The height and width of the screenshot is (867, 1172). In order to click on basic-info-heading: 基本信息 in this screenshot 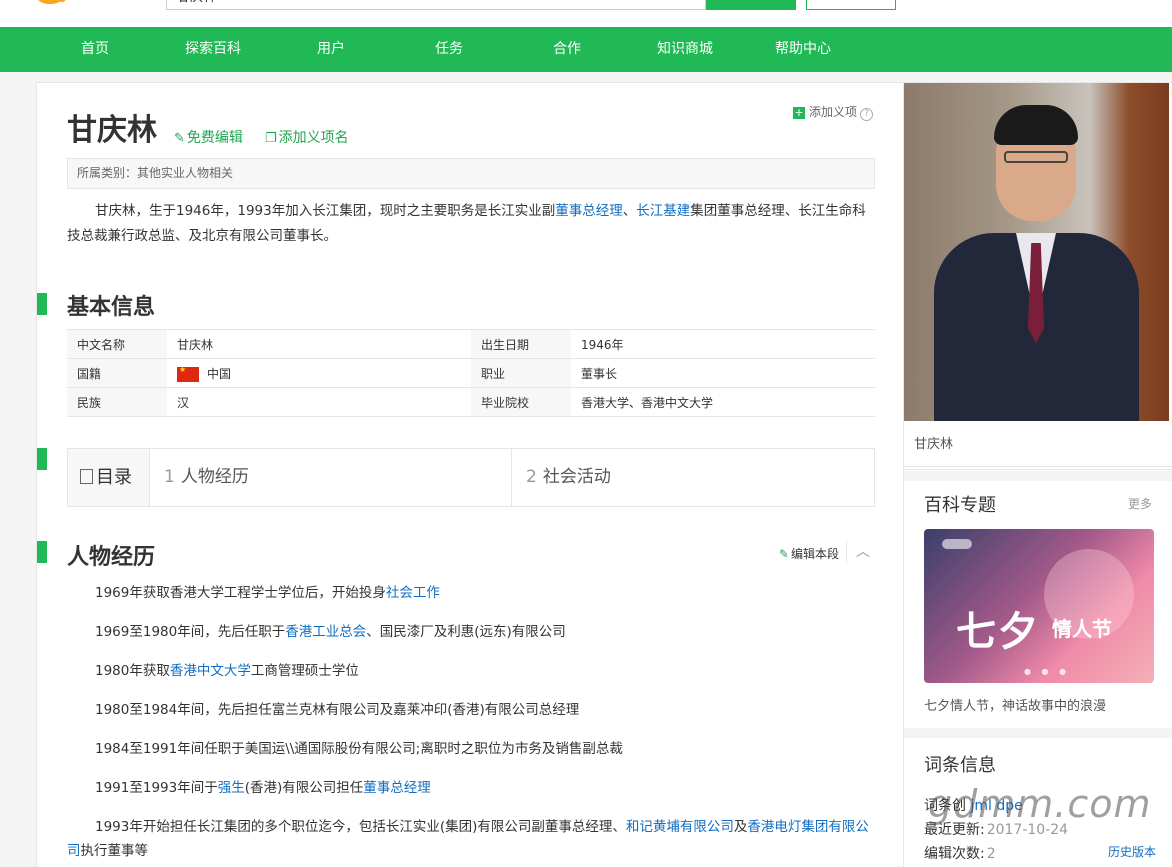, I will do `click(111, 307)`.